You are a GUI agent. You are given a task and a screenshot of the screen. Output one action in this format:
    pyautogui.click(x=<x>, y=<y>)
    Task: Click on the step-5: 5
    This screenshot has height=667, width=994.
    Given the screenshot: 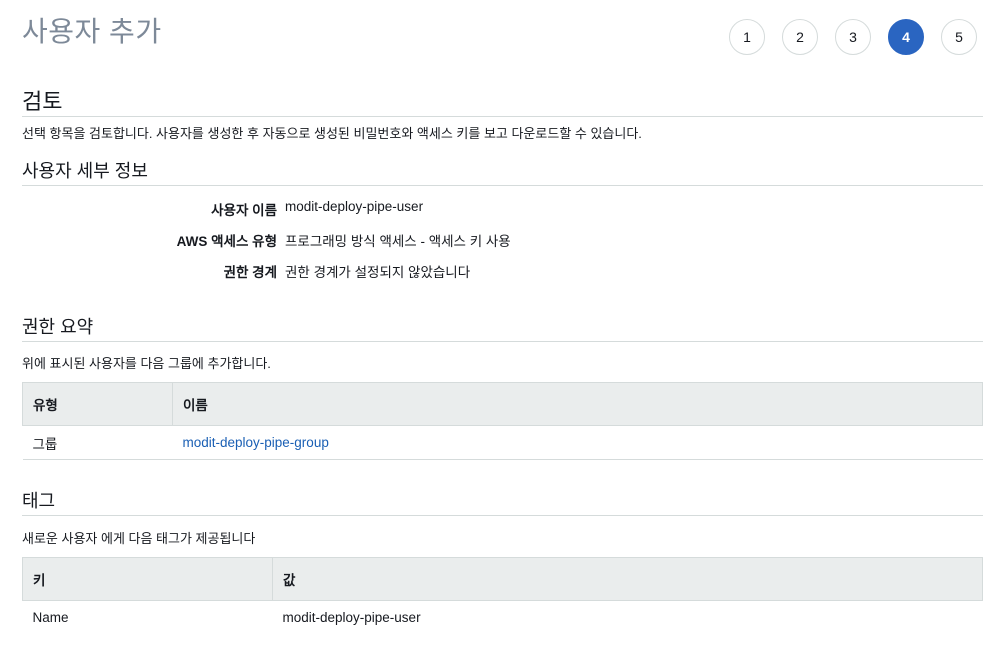 What is the action you would take?
    pyautogui.click(x=959, y=37)
    